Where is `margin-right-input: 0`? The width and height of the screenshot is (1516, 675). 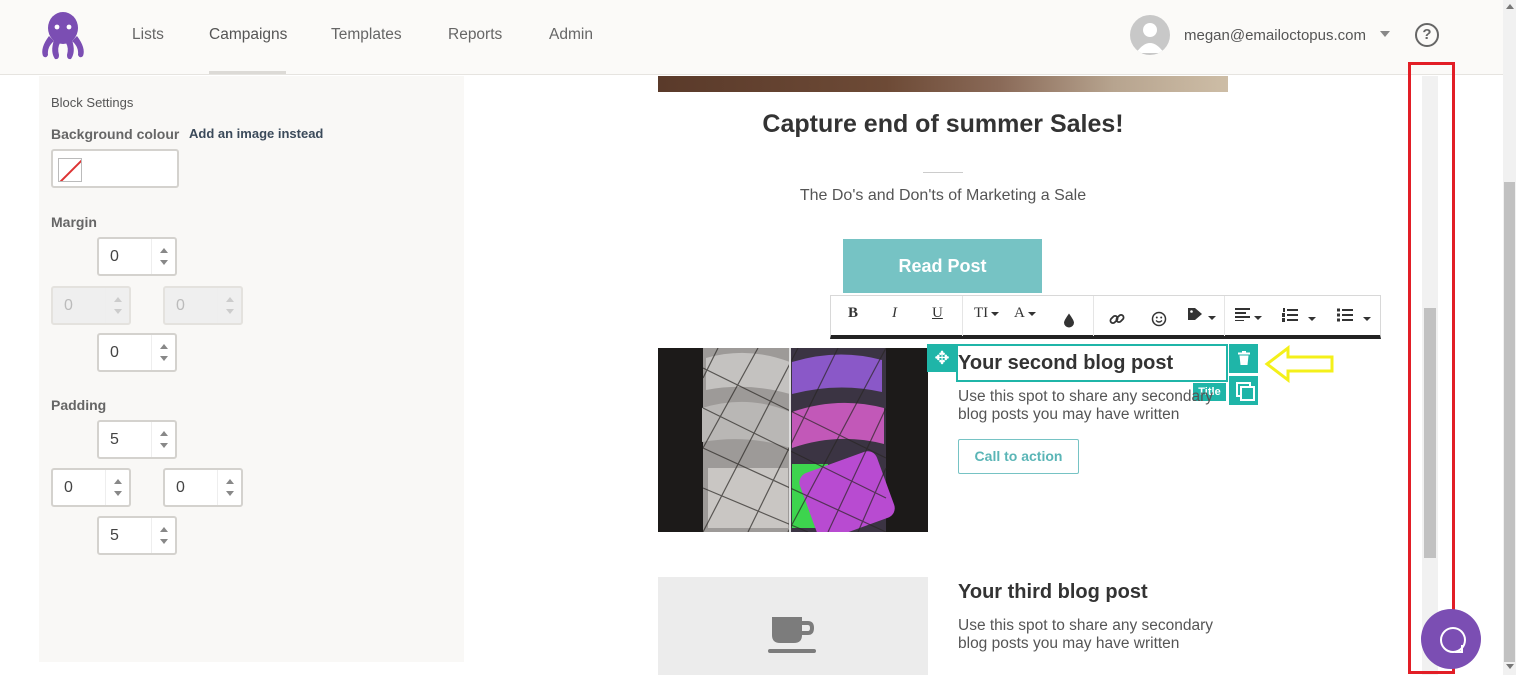
margin-right-input: 0 is located at coordinates (203, 305).